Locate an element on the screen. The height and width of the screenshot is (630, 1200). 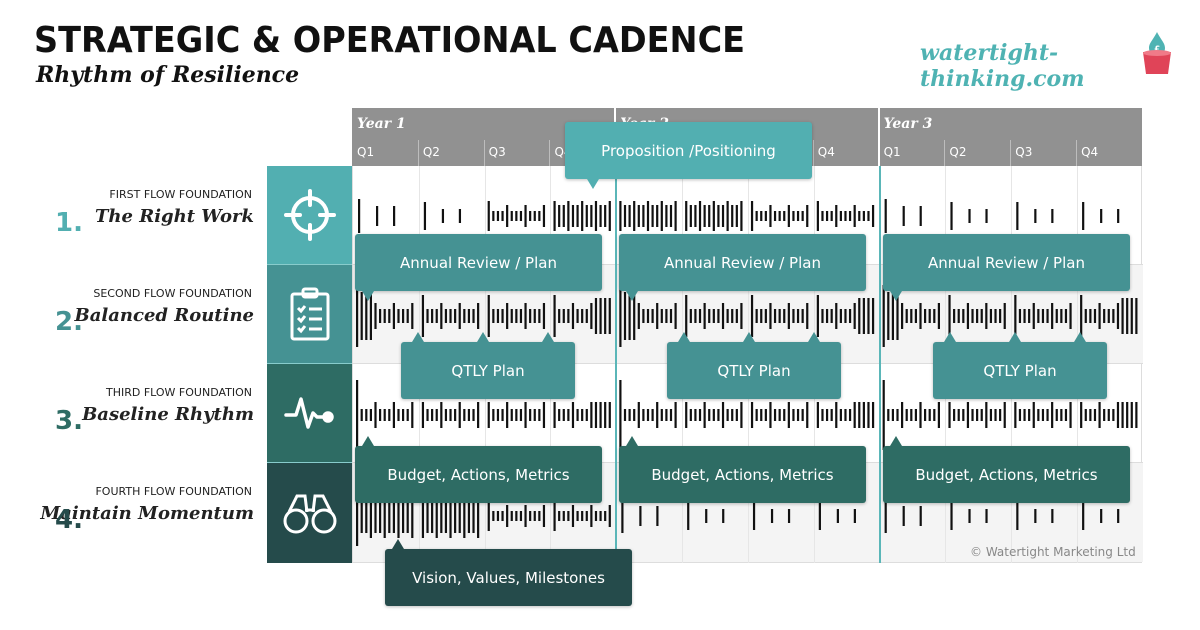
bucket-pound-drop-icon: £ is located at coordinates (1157, 53).